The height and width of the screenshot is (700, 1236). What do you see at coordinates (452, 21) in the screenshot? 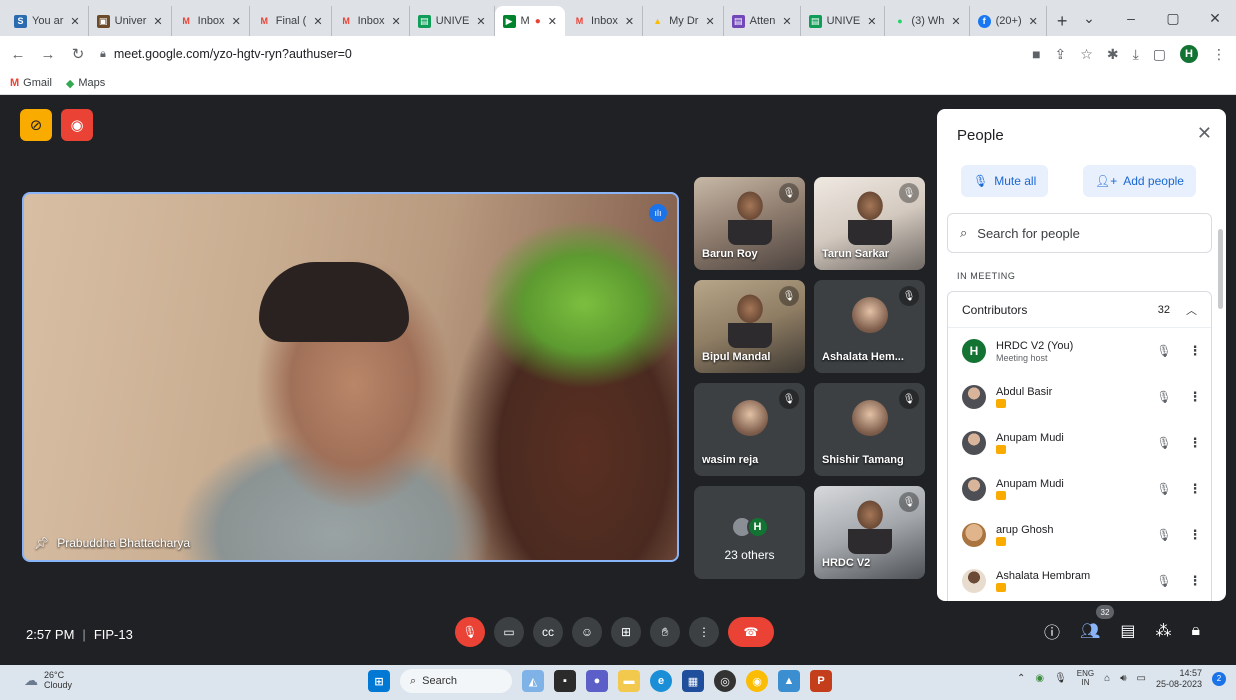
I see `browser-tab: ▤ UNIVE ✕` at bounding box center [452, 21].